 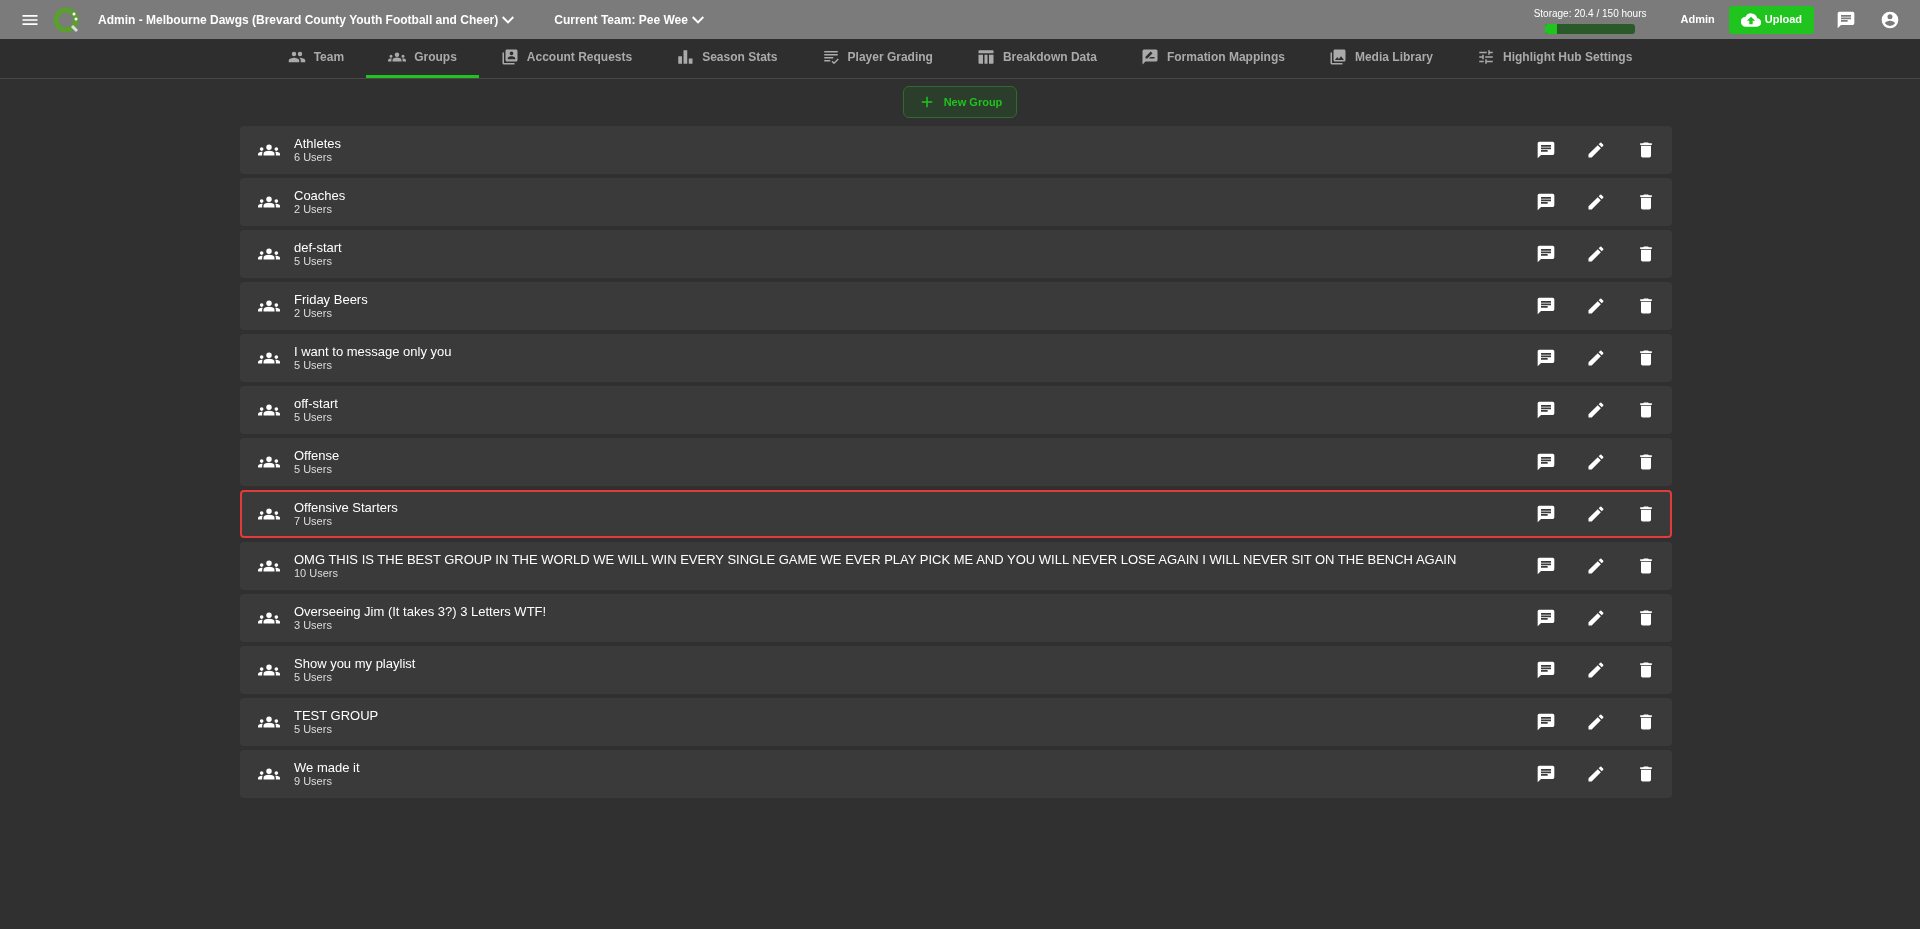 What do you see at coordinates (727, 58) in the screenshot?
I see `nav-tab: Season Stats` at bounding box center [727, 58].